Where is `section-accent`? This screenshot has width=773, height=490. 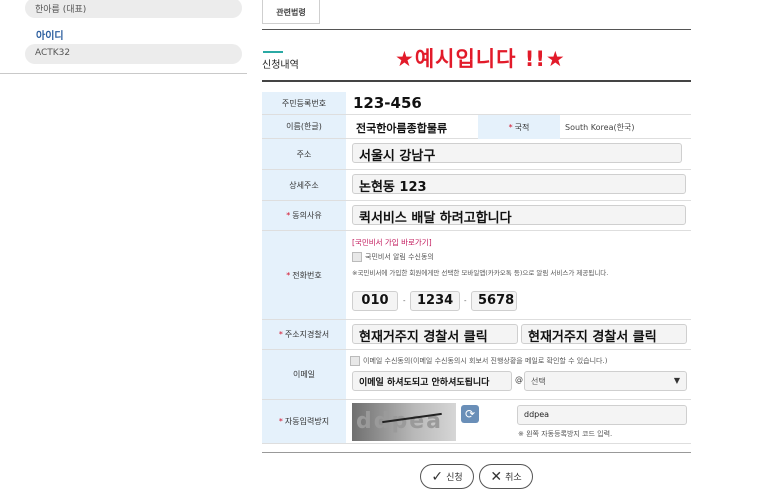 section-accent is located at coordinates (273, 52).